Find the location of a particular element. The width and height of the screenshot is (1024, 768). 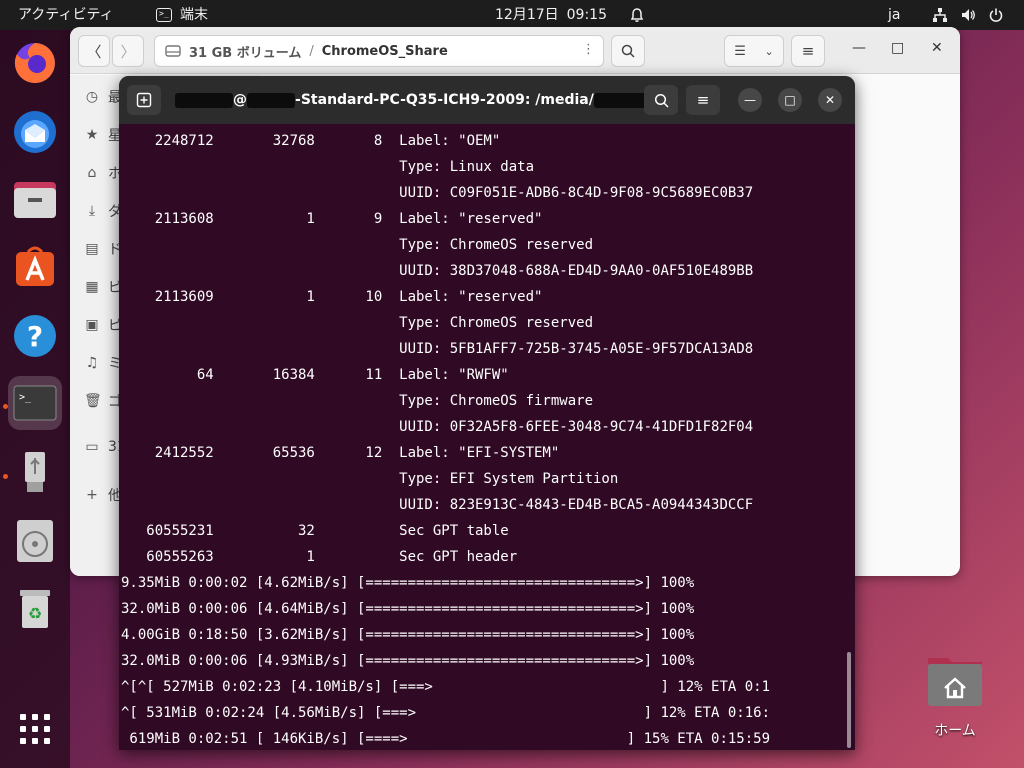

path-current: ChromeOS_Share is located at coordinates (385, 51).